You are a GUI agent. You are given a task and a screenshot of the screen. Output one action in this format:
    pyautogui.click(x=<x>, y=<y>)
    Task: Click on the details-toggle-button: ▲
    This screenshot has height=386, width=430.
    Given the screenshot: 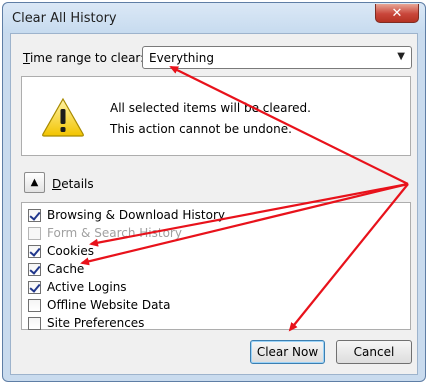 What is the action you would take?
    pyautogui.click(x=34, y=182)
    